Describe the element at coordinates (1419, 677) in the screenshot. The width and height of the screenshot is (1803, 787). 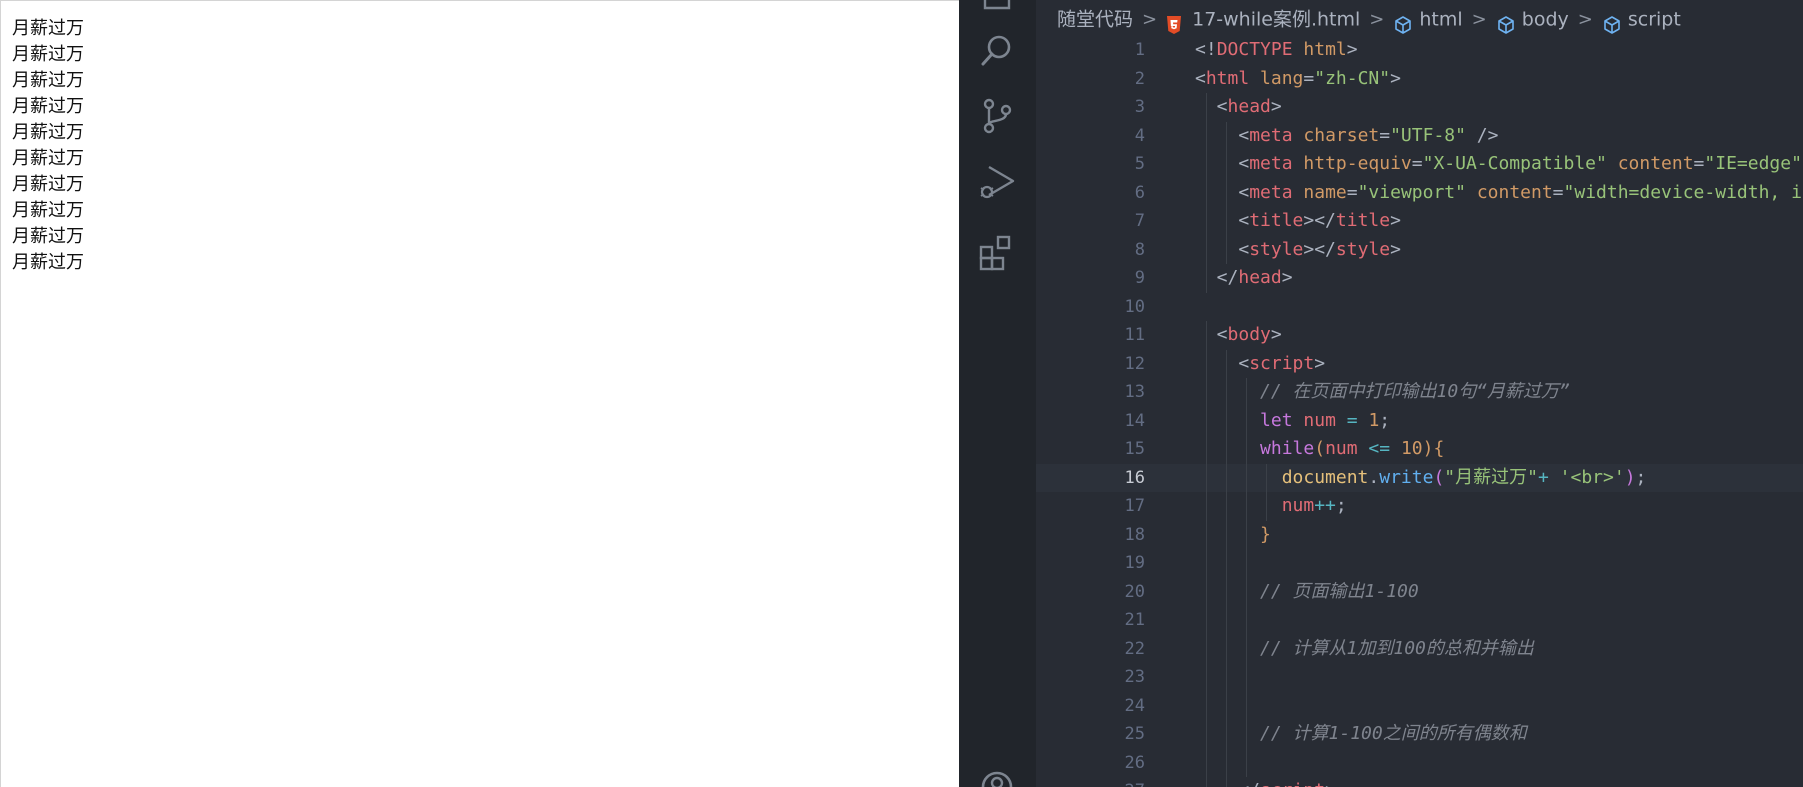
I see `code-line: 23` at that location.